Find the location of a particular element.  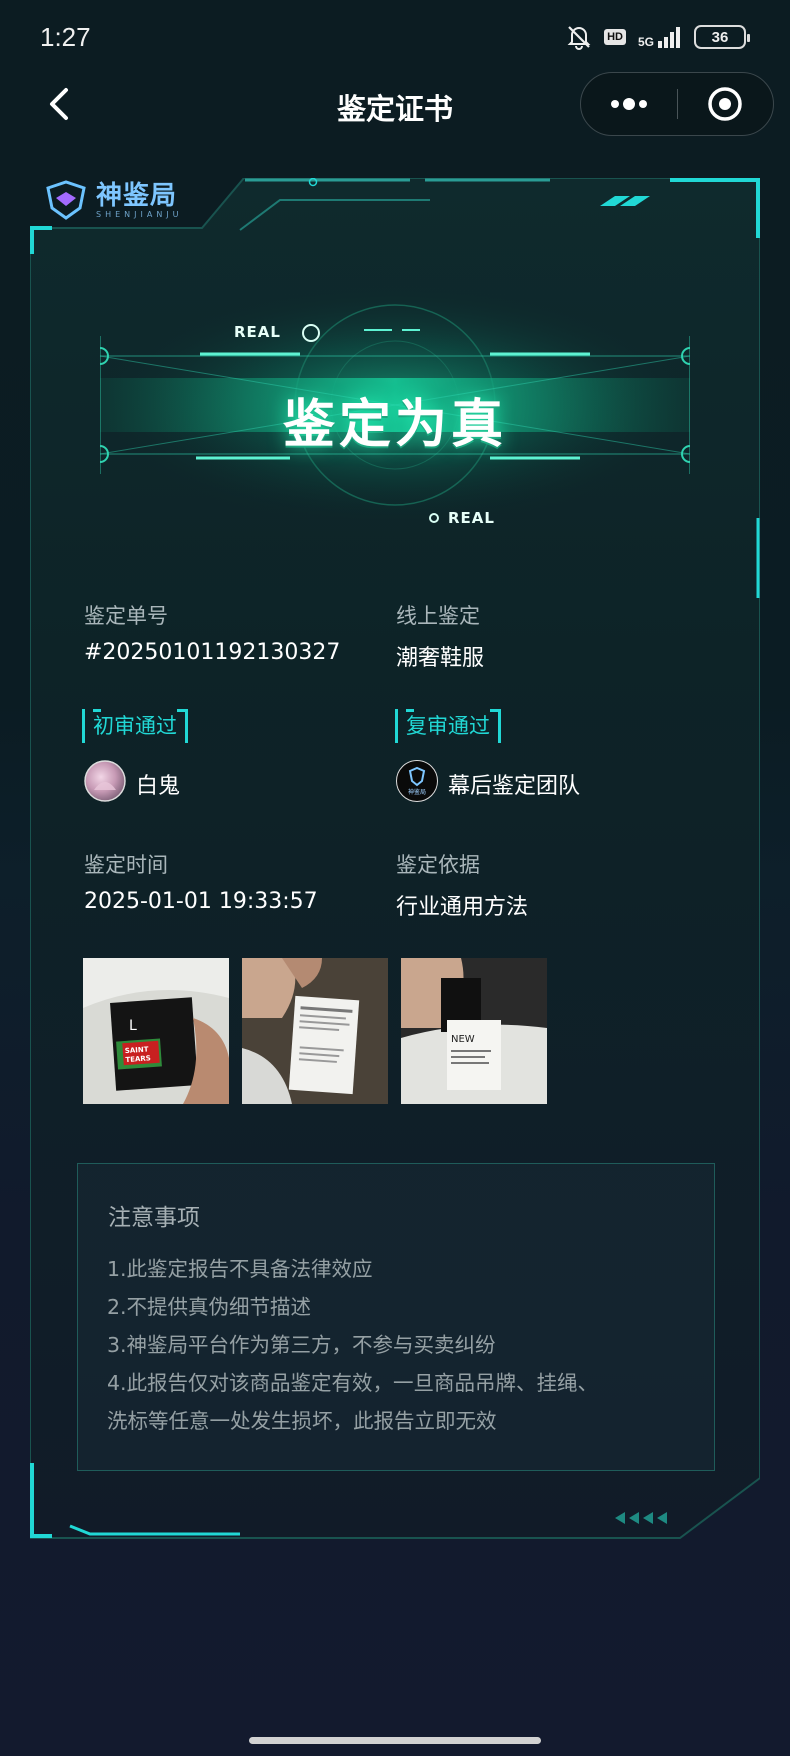

verdict-banner: REAL 鉴定为真 REAL is located at coordinates (395, 405).